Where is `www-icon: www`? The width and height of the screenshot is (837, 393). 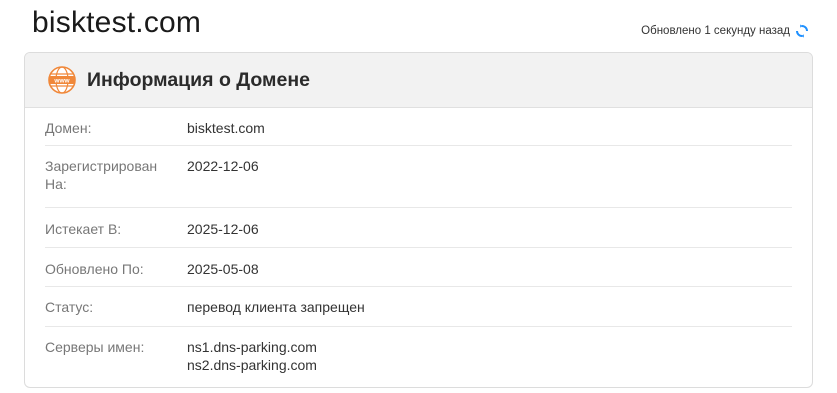
www-icon: www is located at coordinates (62, 80).